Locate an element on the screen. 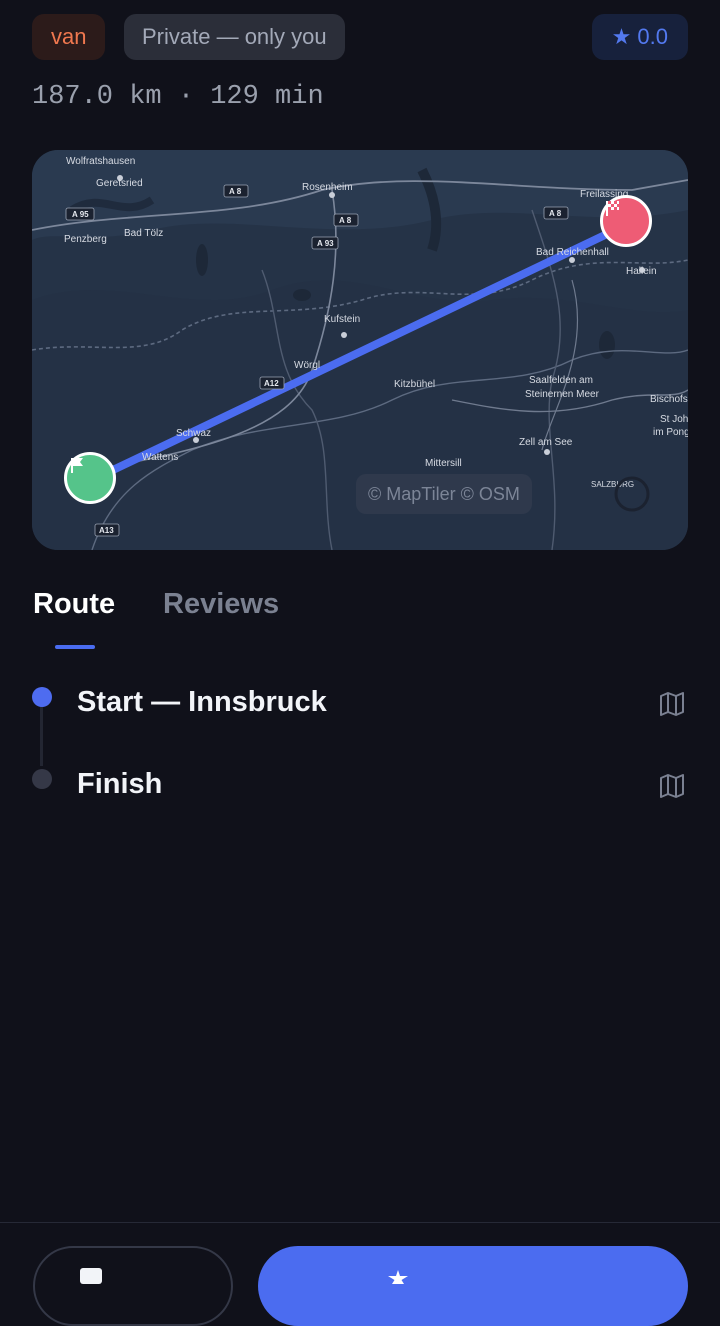 The height and width of the screenshot is (1326, 720). bookmark-button is located at coordinates (133, 1286).